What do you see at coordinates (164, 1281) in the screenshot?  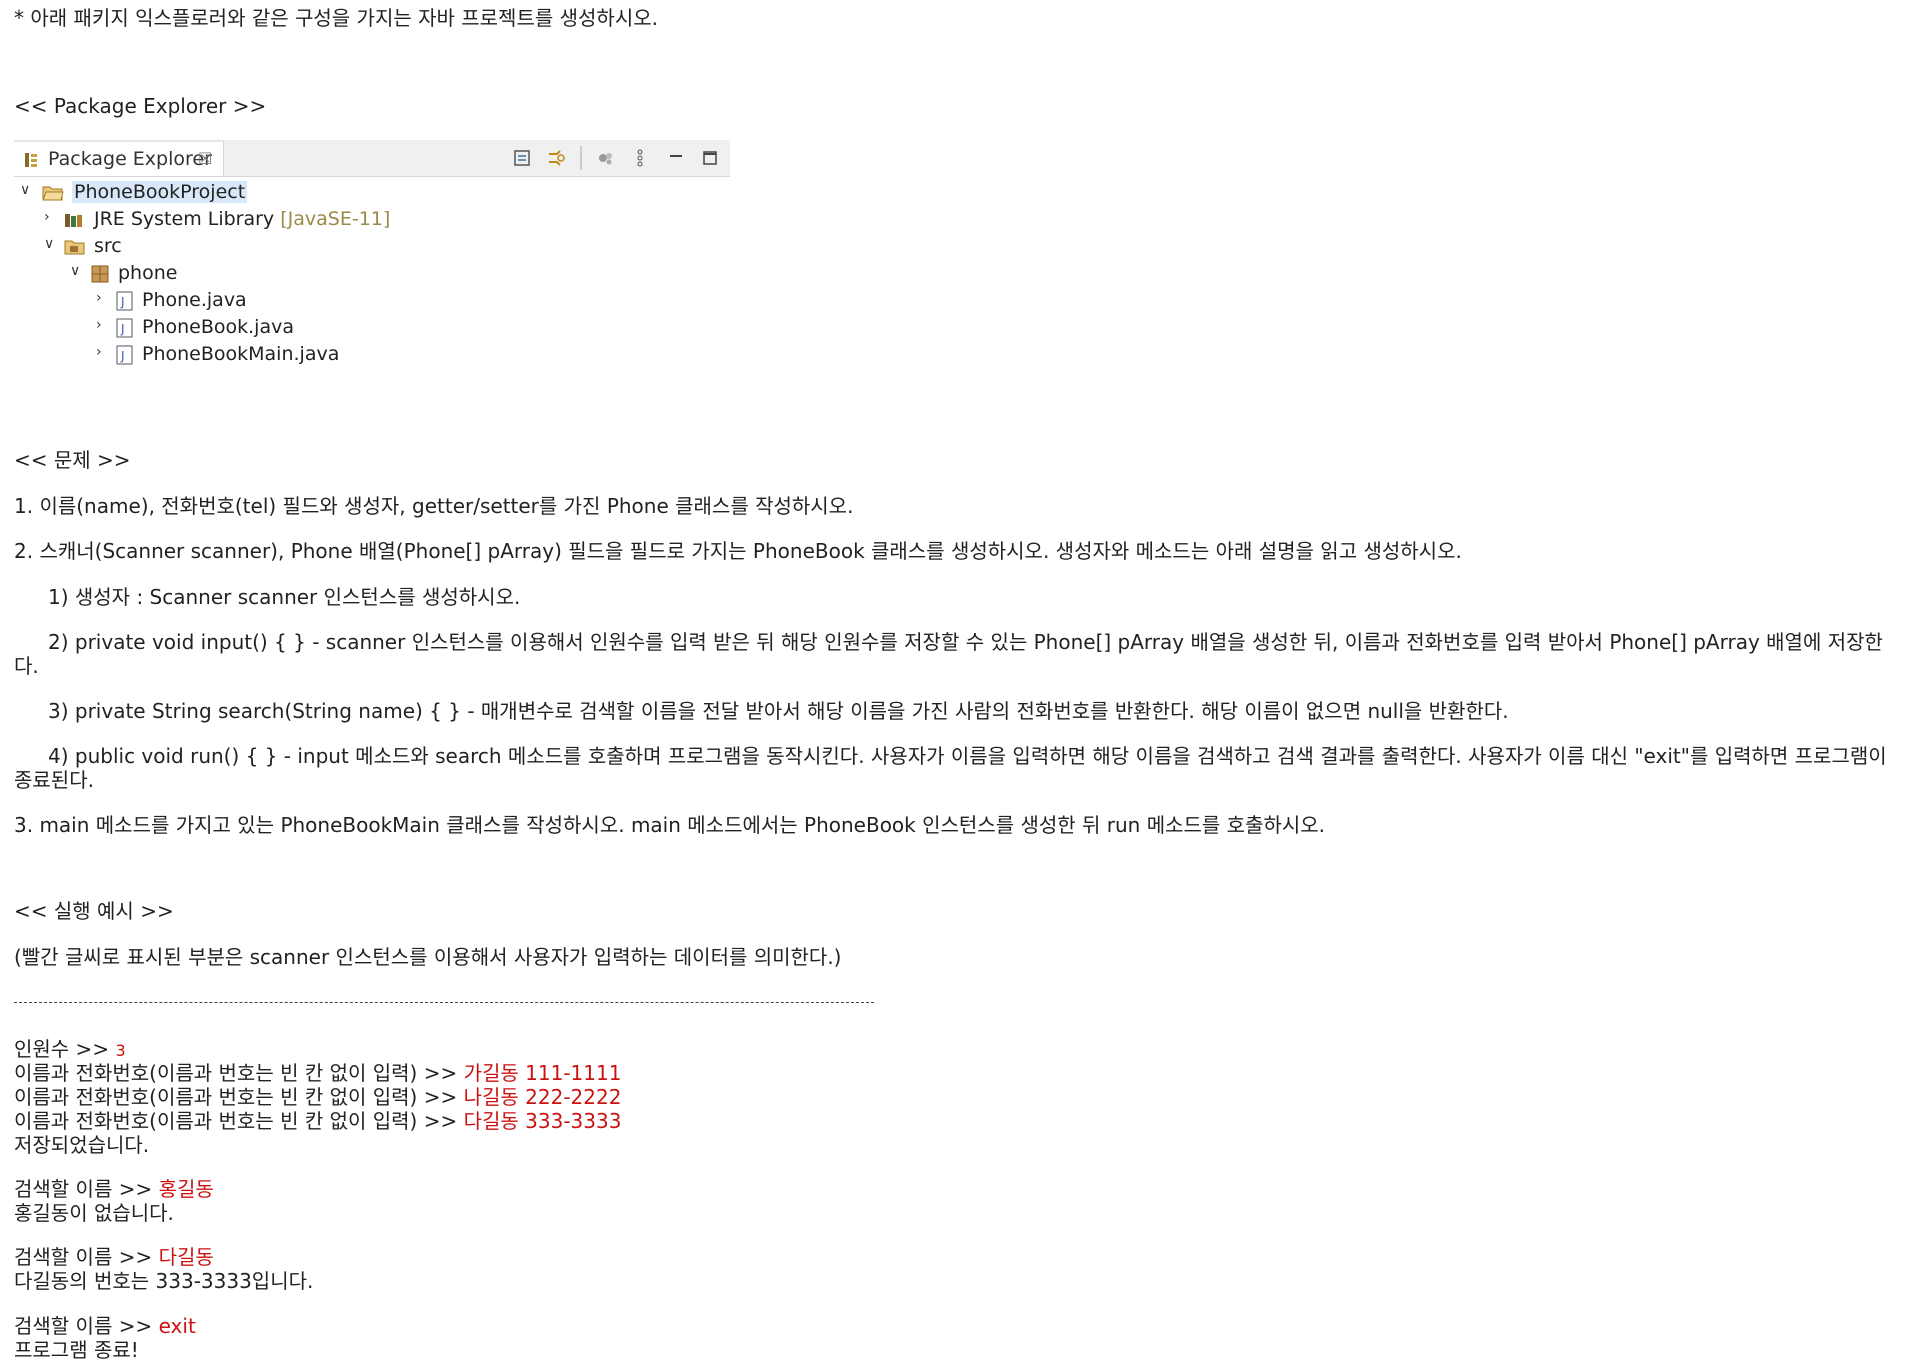 I see `console-search-result: 다길동의 번호는 333-3333입니다.` at bounding box center [164, 1281].